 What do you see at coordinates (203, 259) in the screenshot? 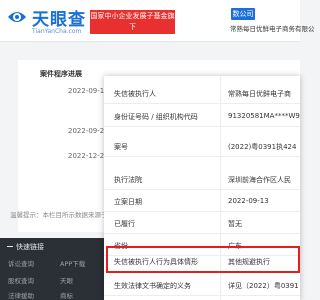
I see `highlight-box` at bounding box center [203, 259].